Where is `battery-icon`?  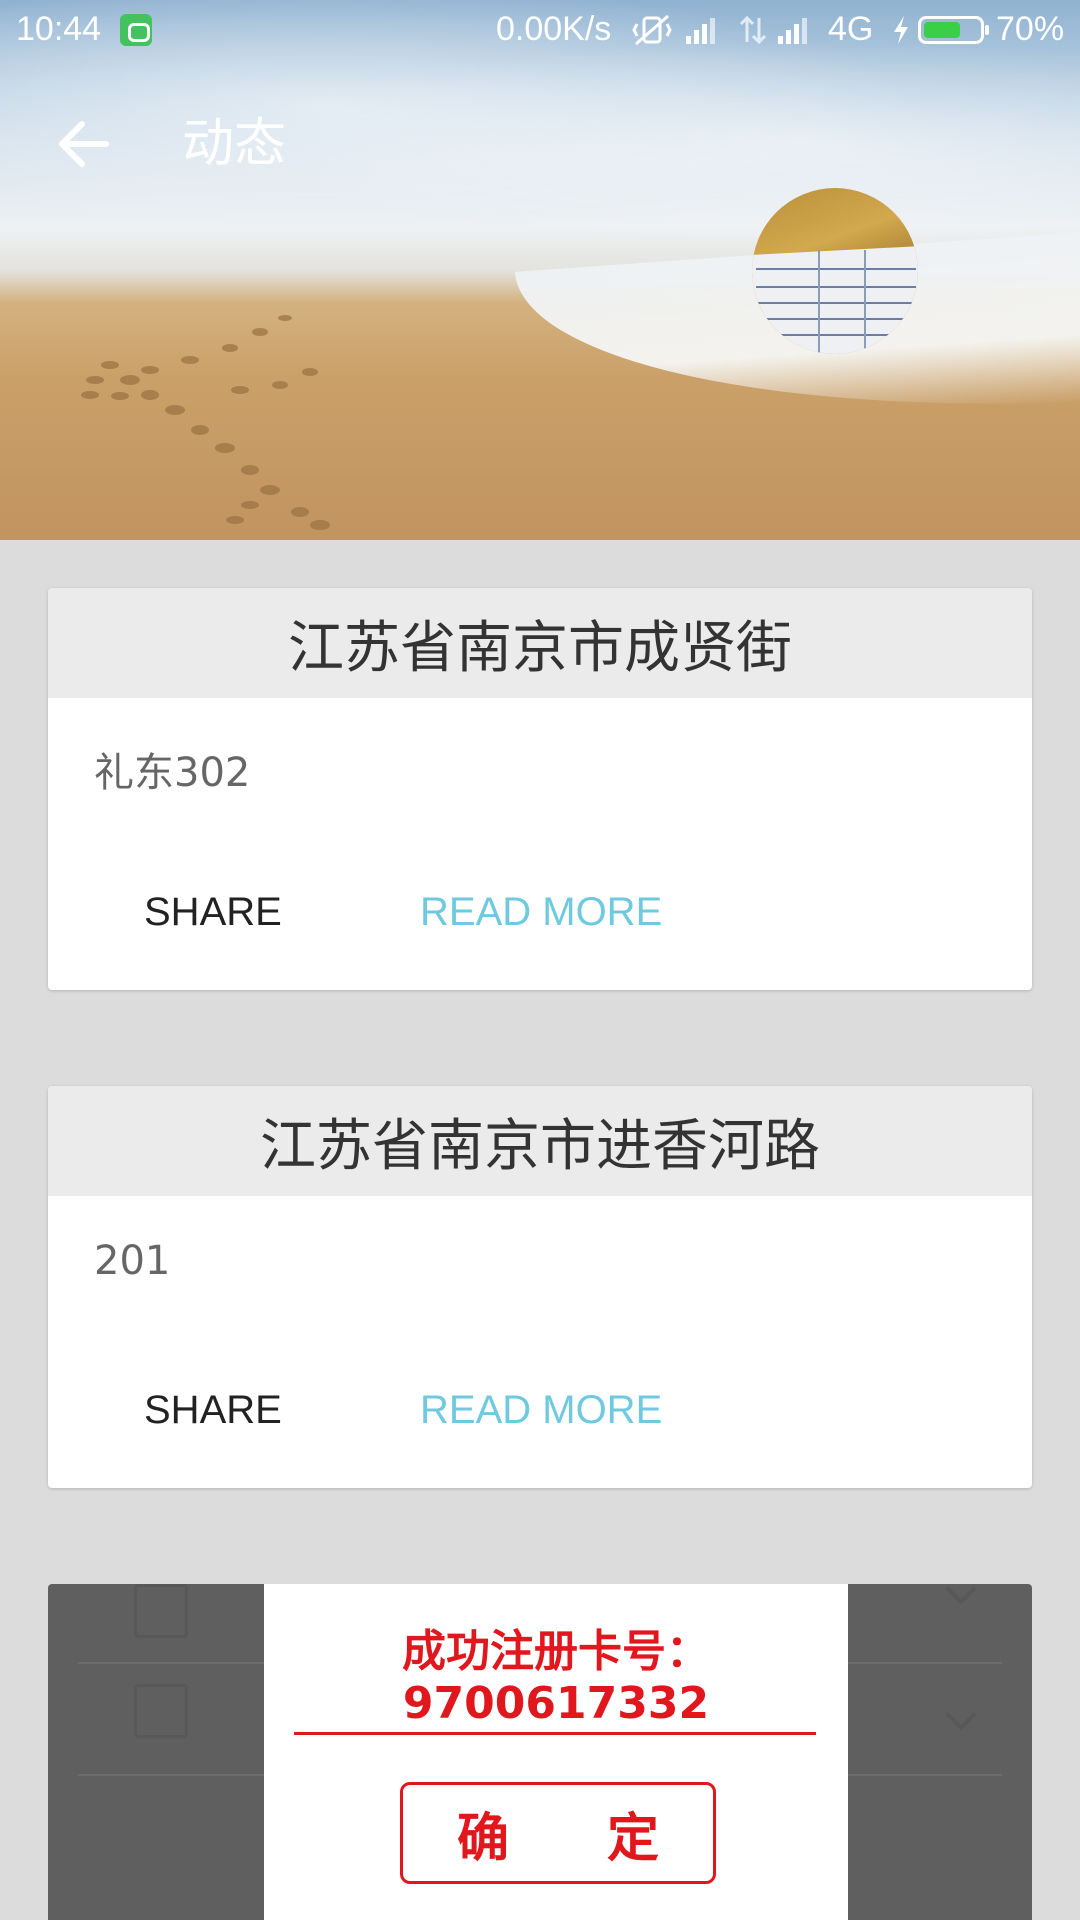
battery-icon is located at coordinates (953, 30).